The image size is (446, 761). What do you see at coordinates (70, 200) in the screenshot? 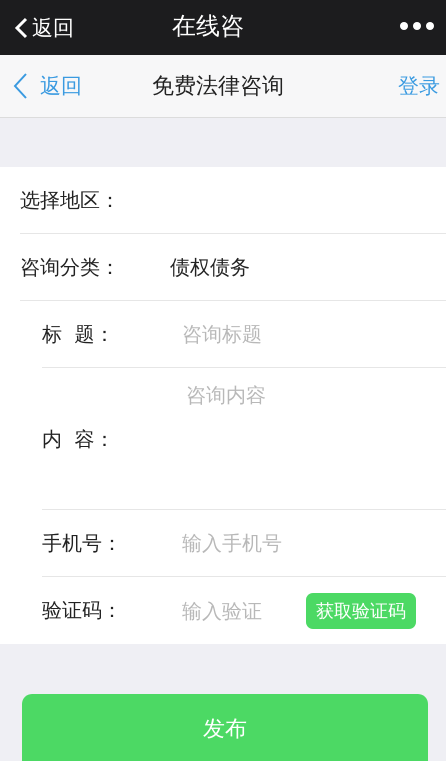
I see `field-label: 选择地区：` at bounding box center [70, 200].